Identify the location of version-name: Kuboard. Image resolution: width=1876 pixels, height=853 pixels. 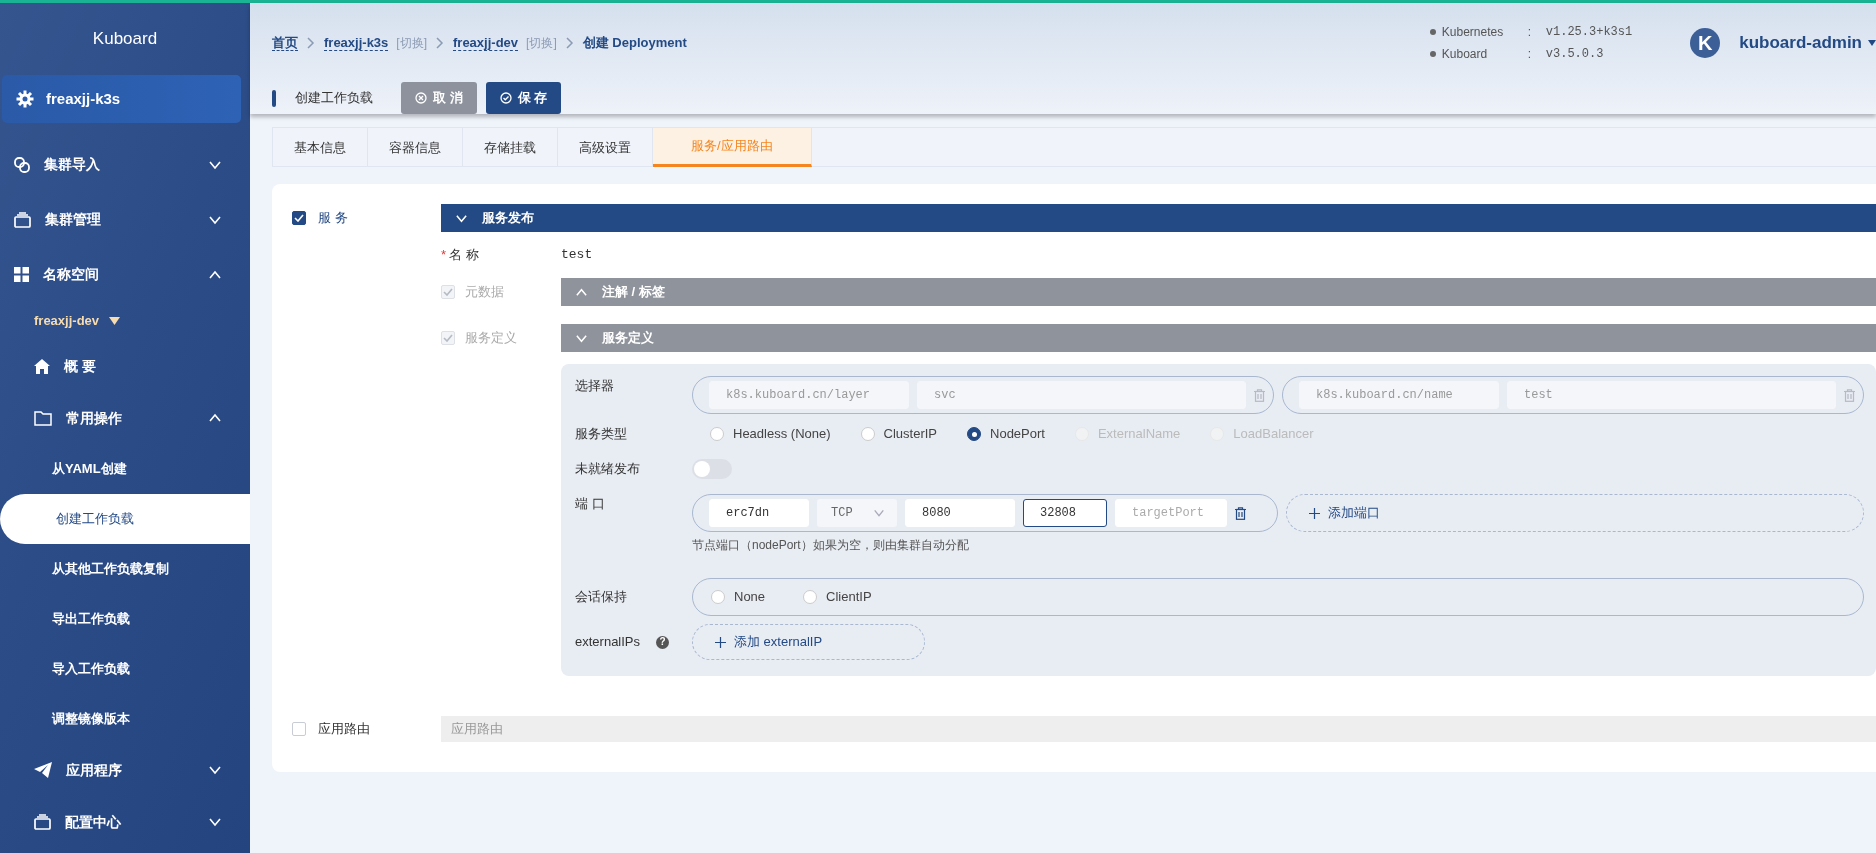
(1465, 54).